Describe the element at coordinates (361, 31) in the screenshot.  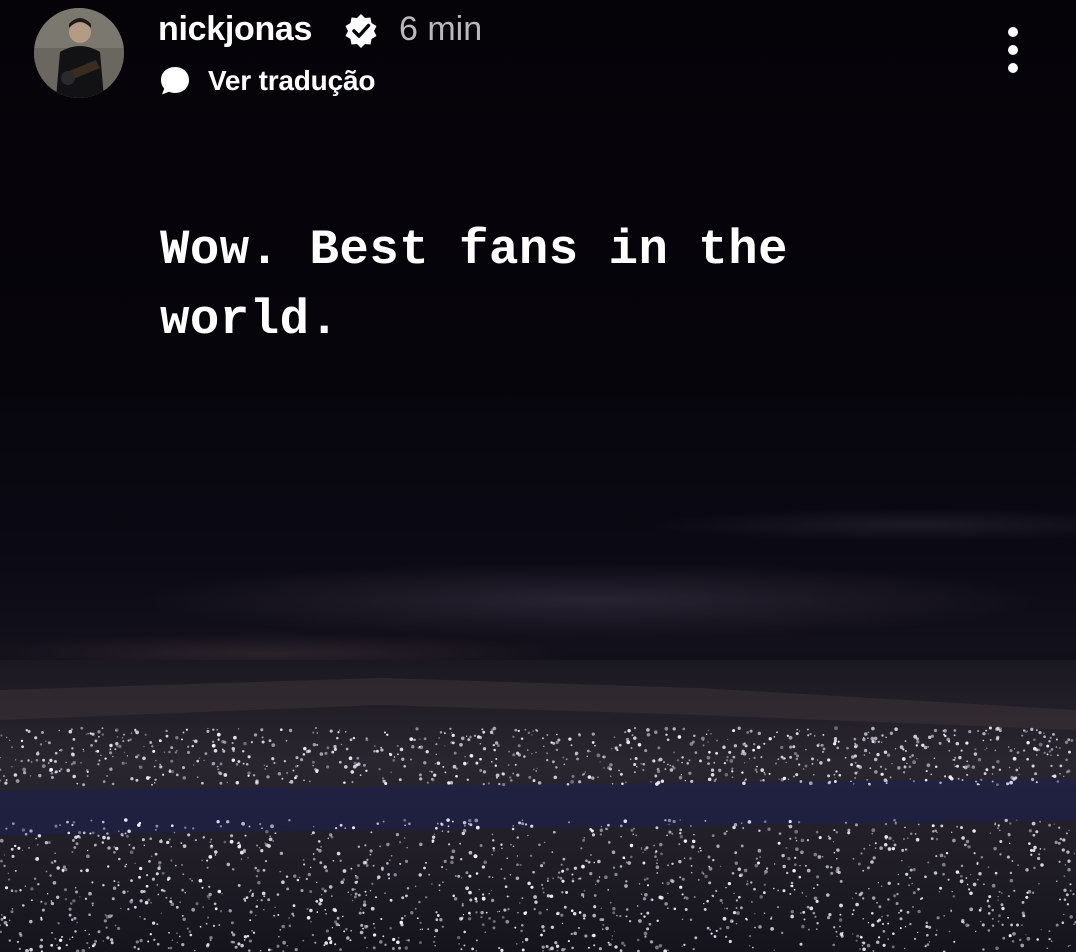
I see `verified-badge-icon` at that location.